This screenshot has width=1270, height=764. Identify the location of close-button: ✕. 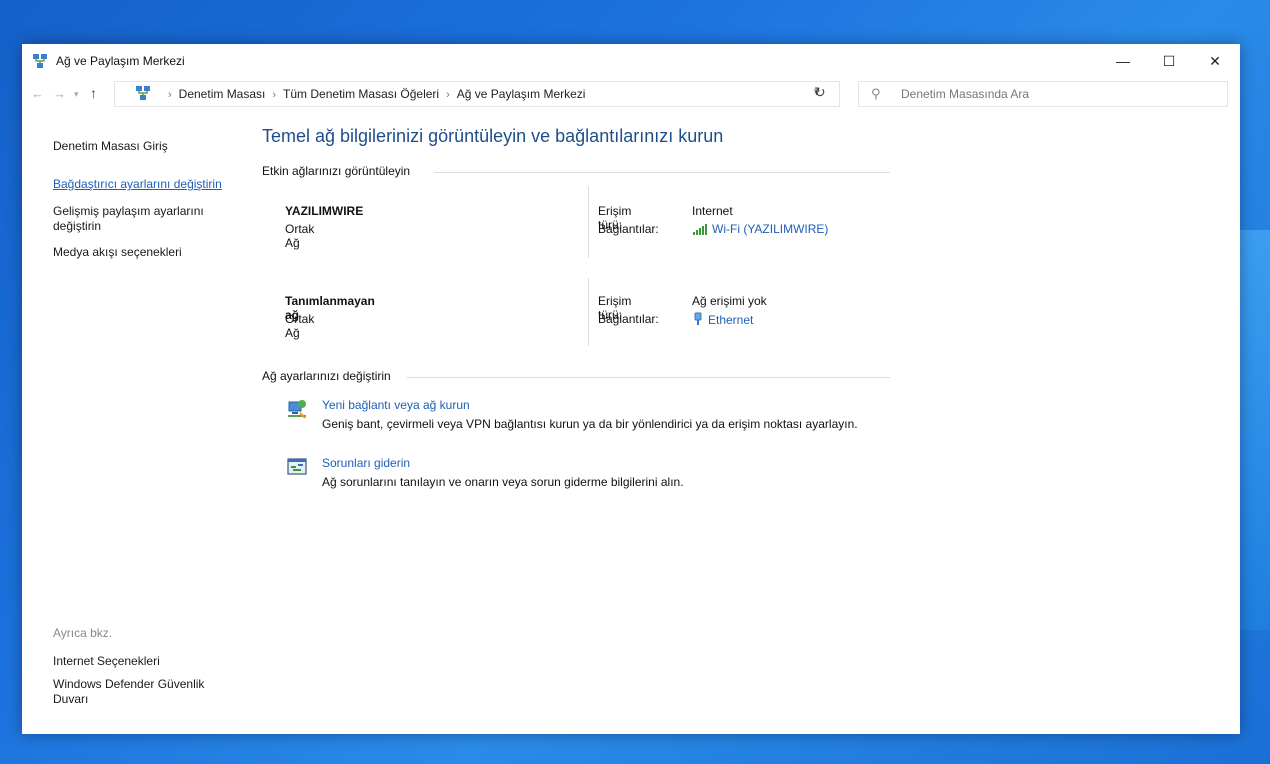
(1215, 61).